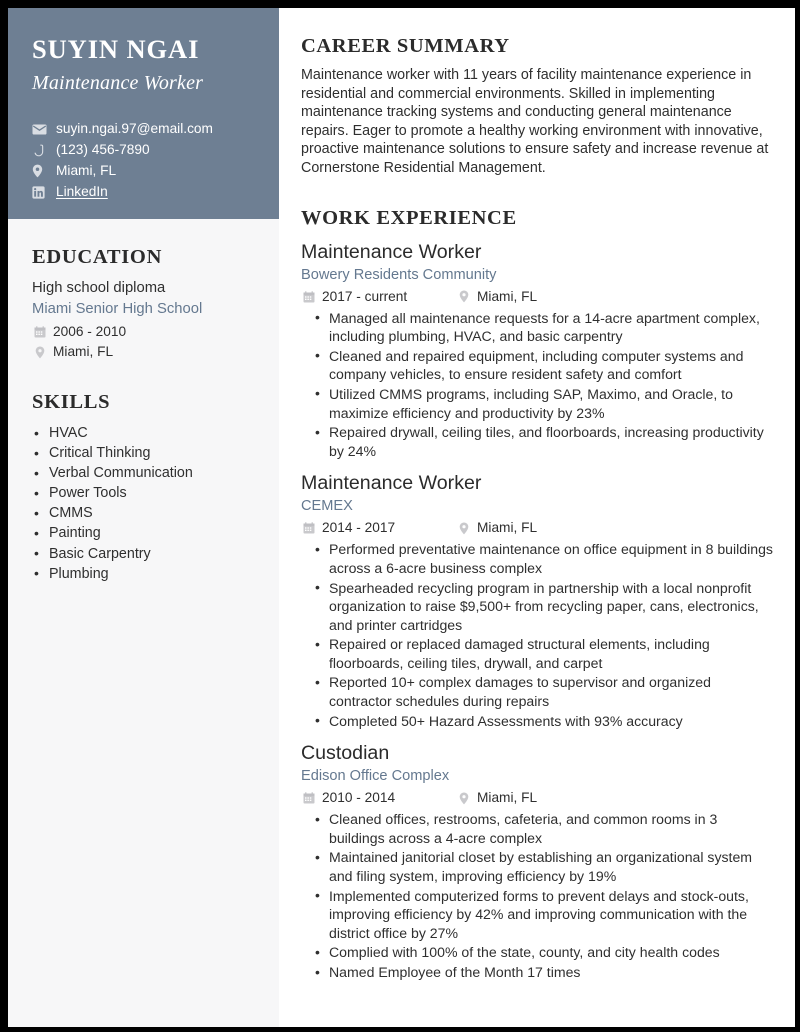 The height and width of the screenshot is (1032, 800). I want to click on job-company: Bowery Residents Community, so click(399, 274).